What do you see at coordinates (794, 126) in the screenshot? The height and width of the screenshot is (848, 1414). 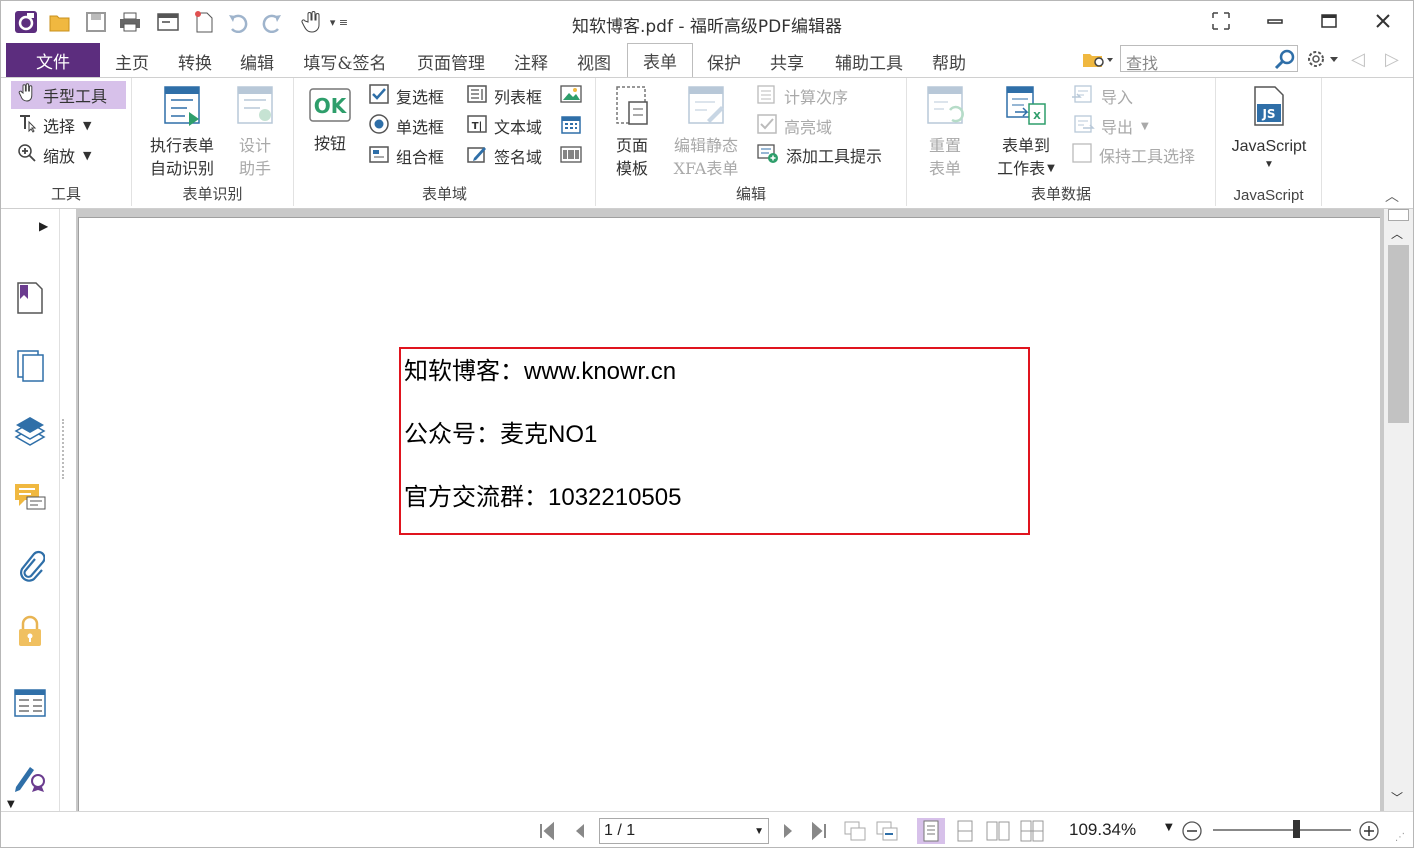 I see `highlight-field-button: 高亮域` at bounding box center [794, 126].